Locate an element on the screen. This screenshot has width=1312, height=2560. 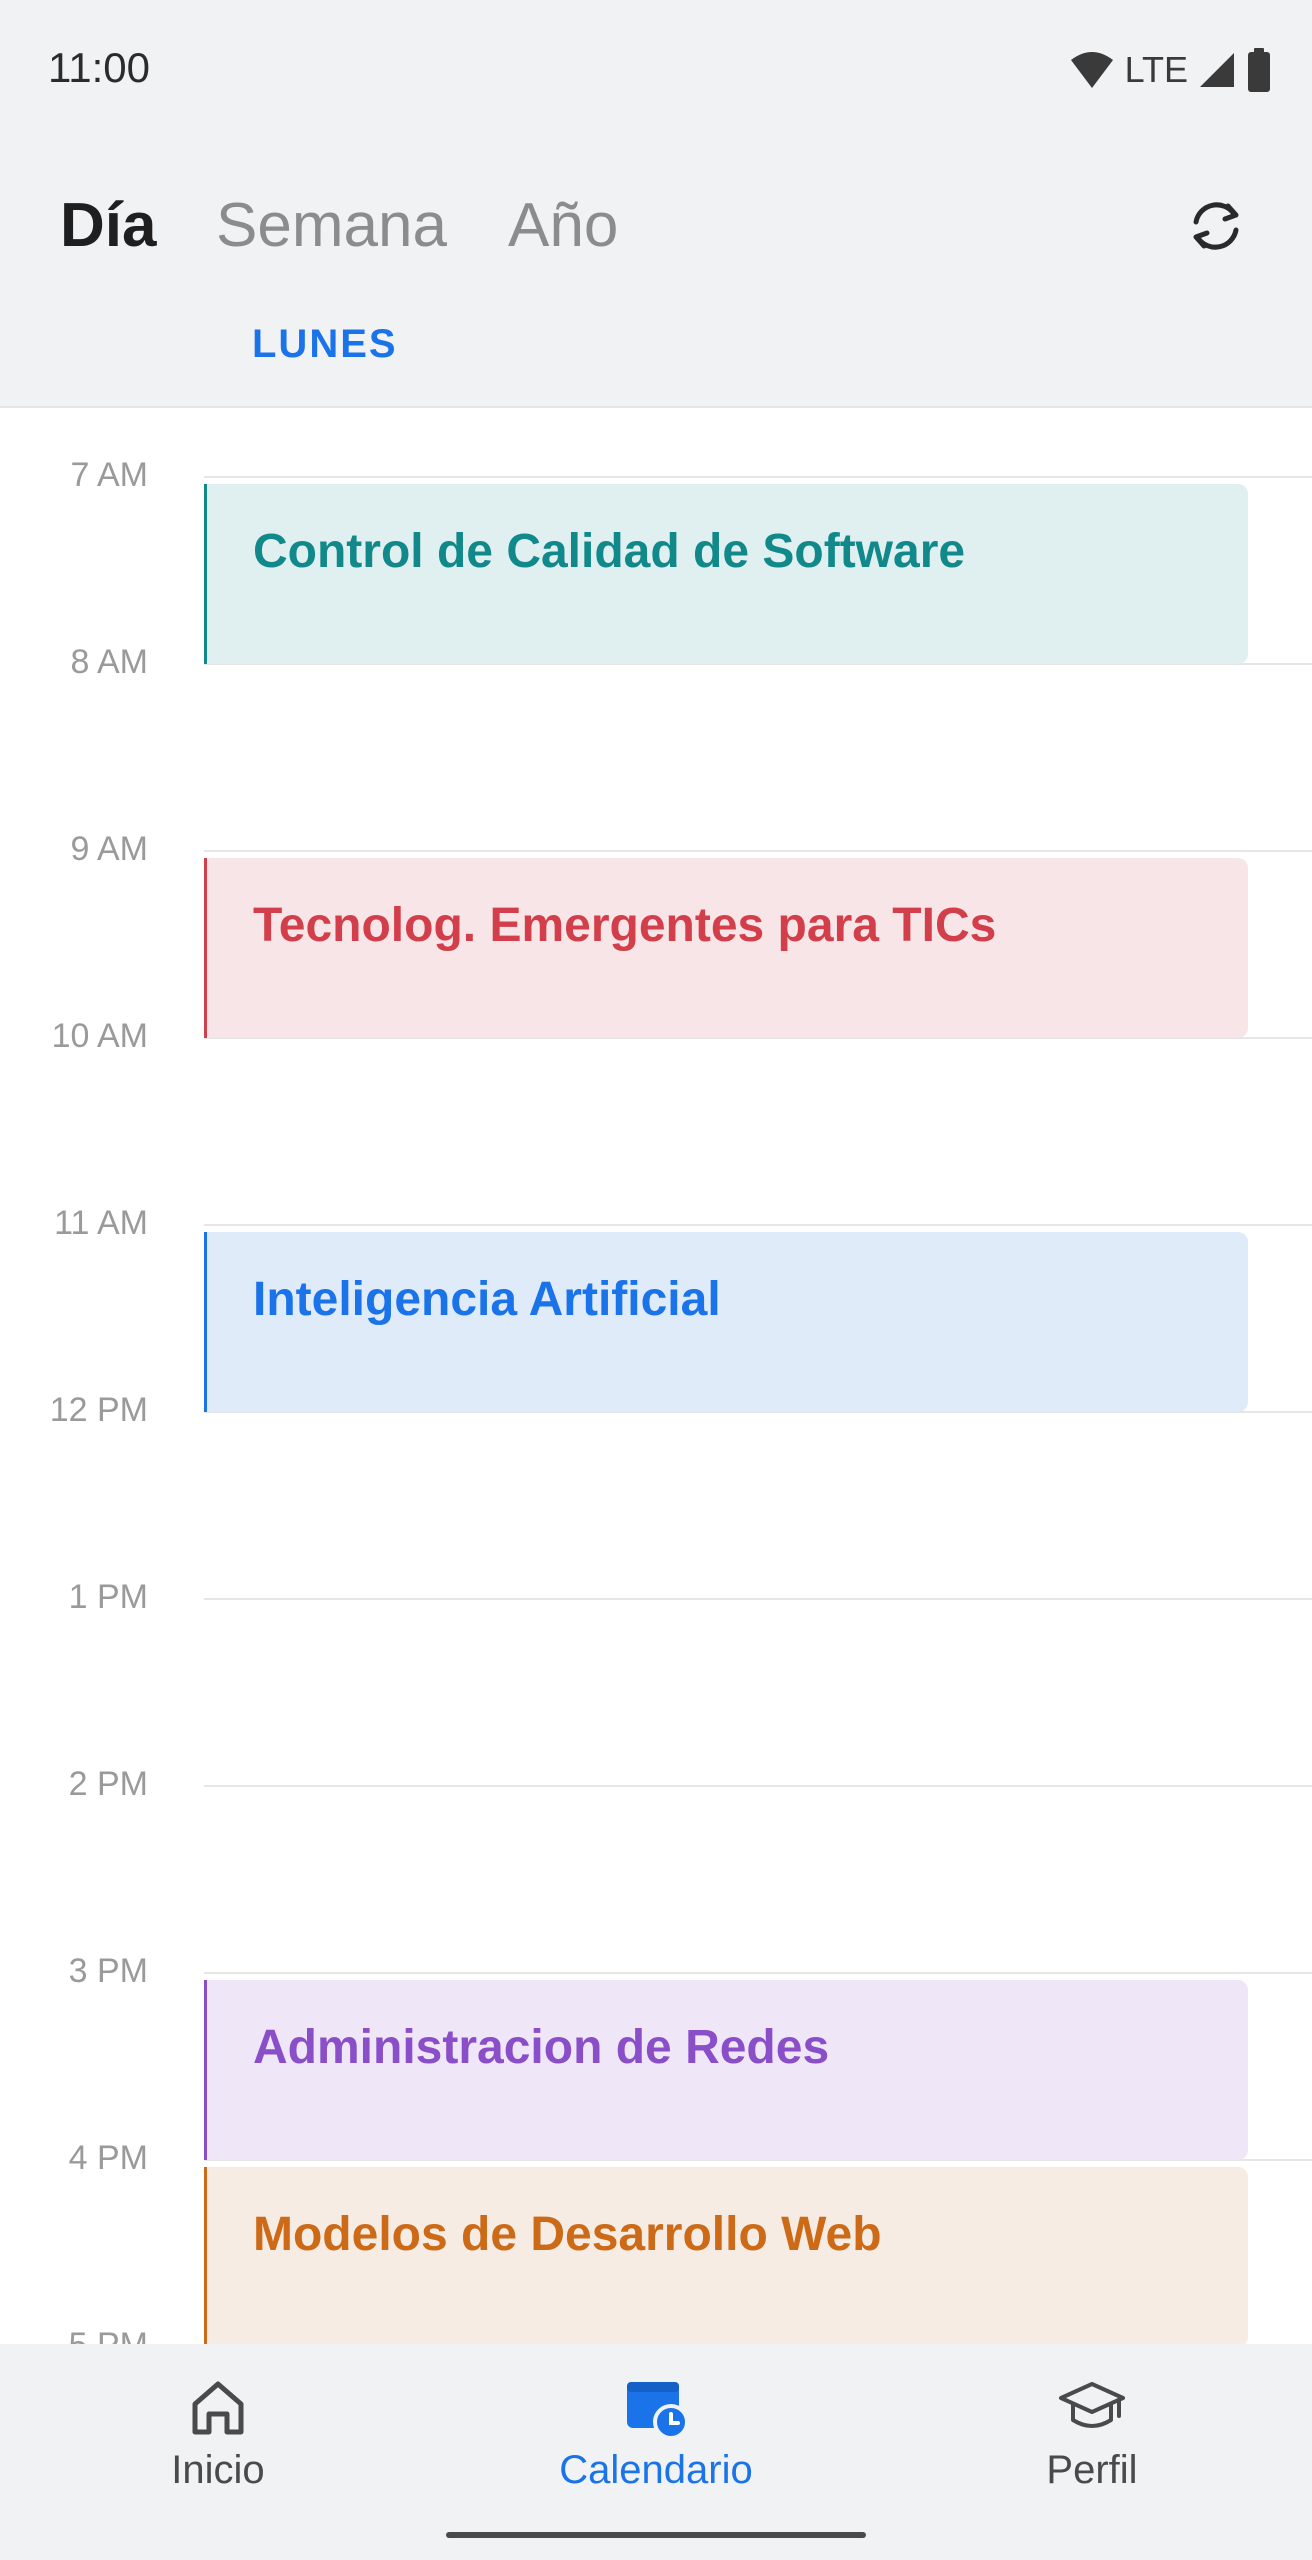
home-indicator is located at coordinates (656, 2535).